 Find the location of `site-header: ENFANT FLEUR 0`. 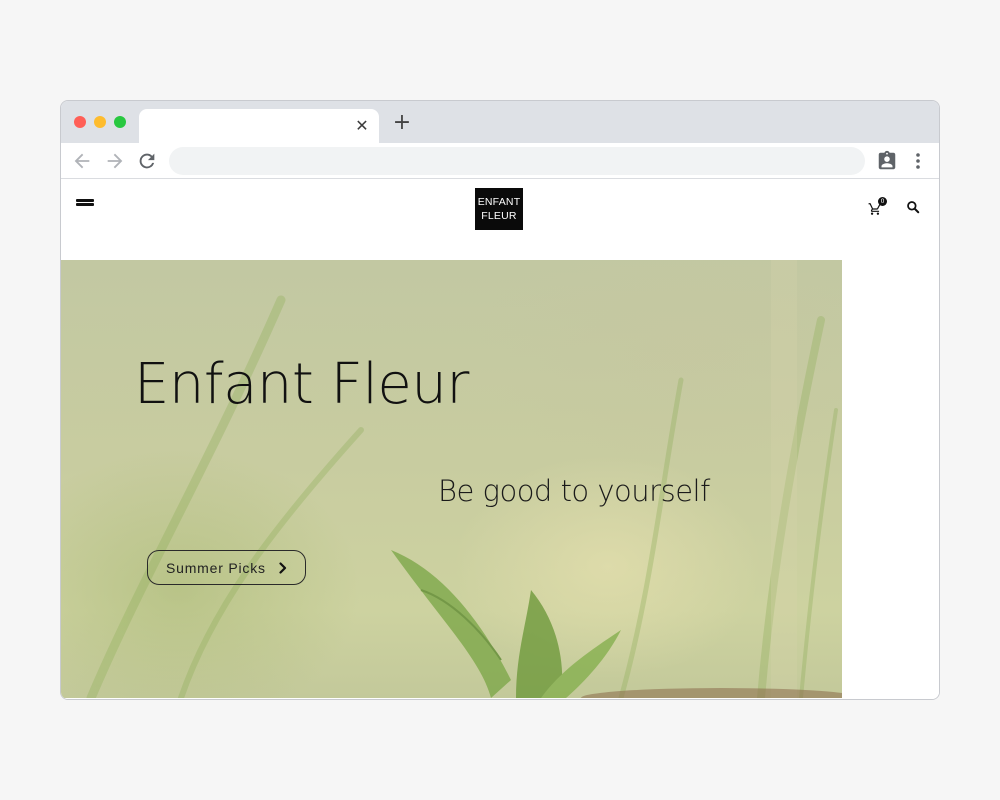

site-header: ENFANT FLEUR 0 is located at coordinates (500, 220).